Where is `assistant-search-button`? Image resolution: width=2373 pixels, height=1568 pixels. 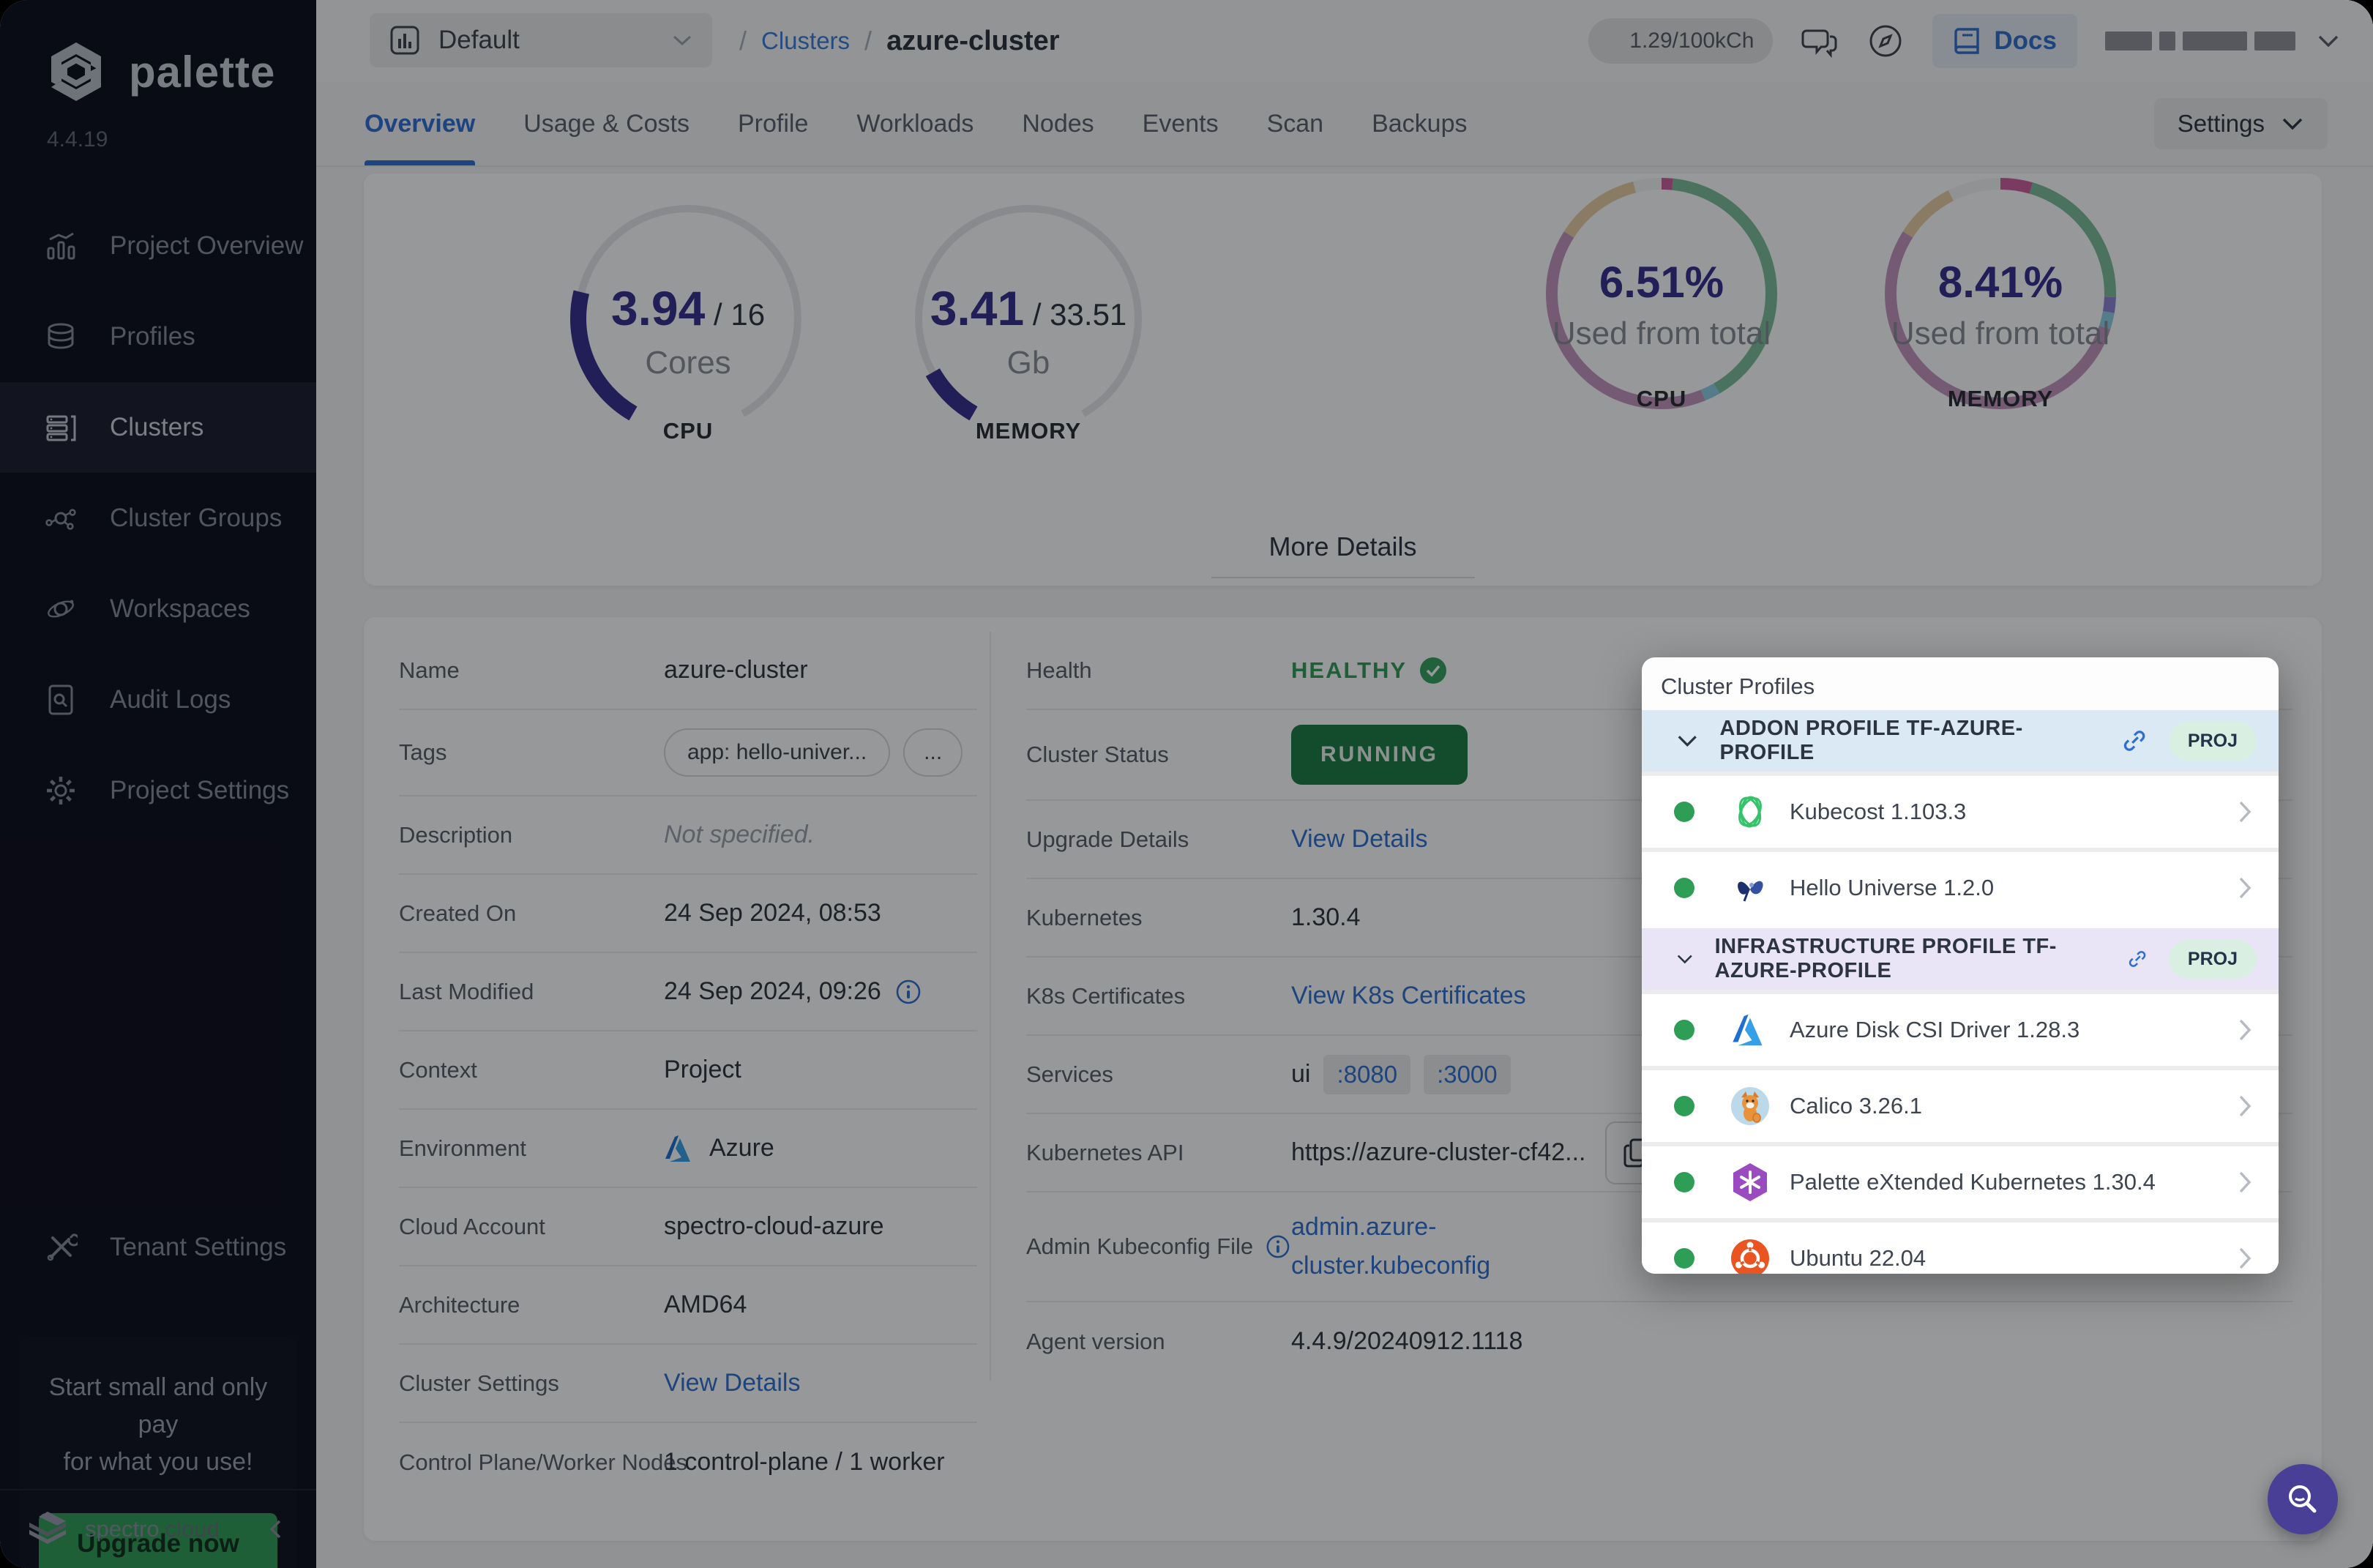 assistant-search-button is located at coordinates (2303, 1499).